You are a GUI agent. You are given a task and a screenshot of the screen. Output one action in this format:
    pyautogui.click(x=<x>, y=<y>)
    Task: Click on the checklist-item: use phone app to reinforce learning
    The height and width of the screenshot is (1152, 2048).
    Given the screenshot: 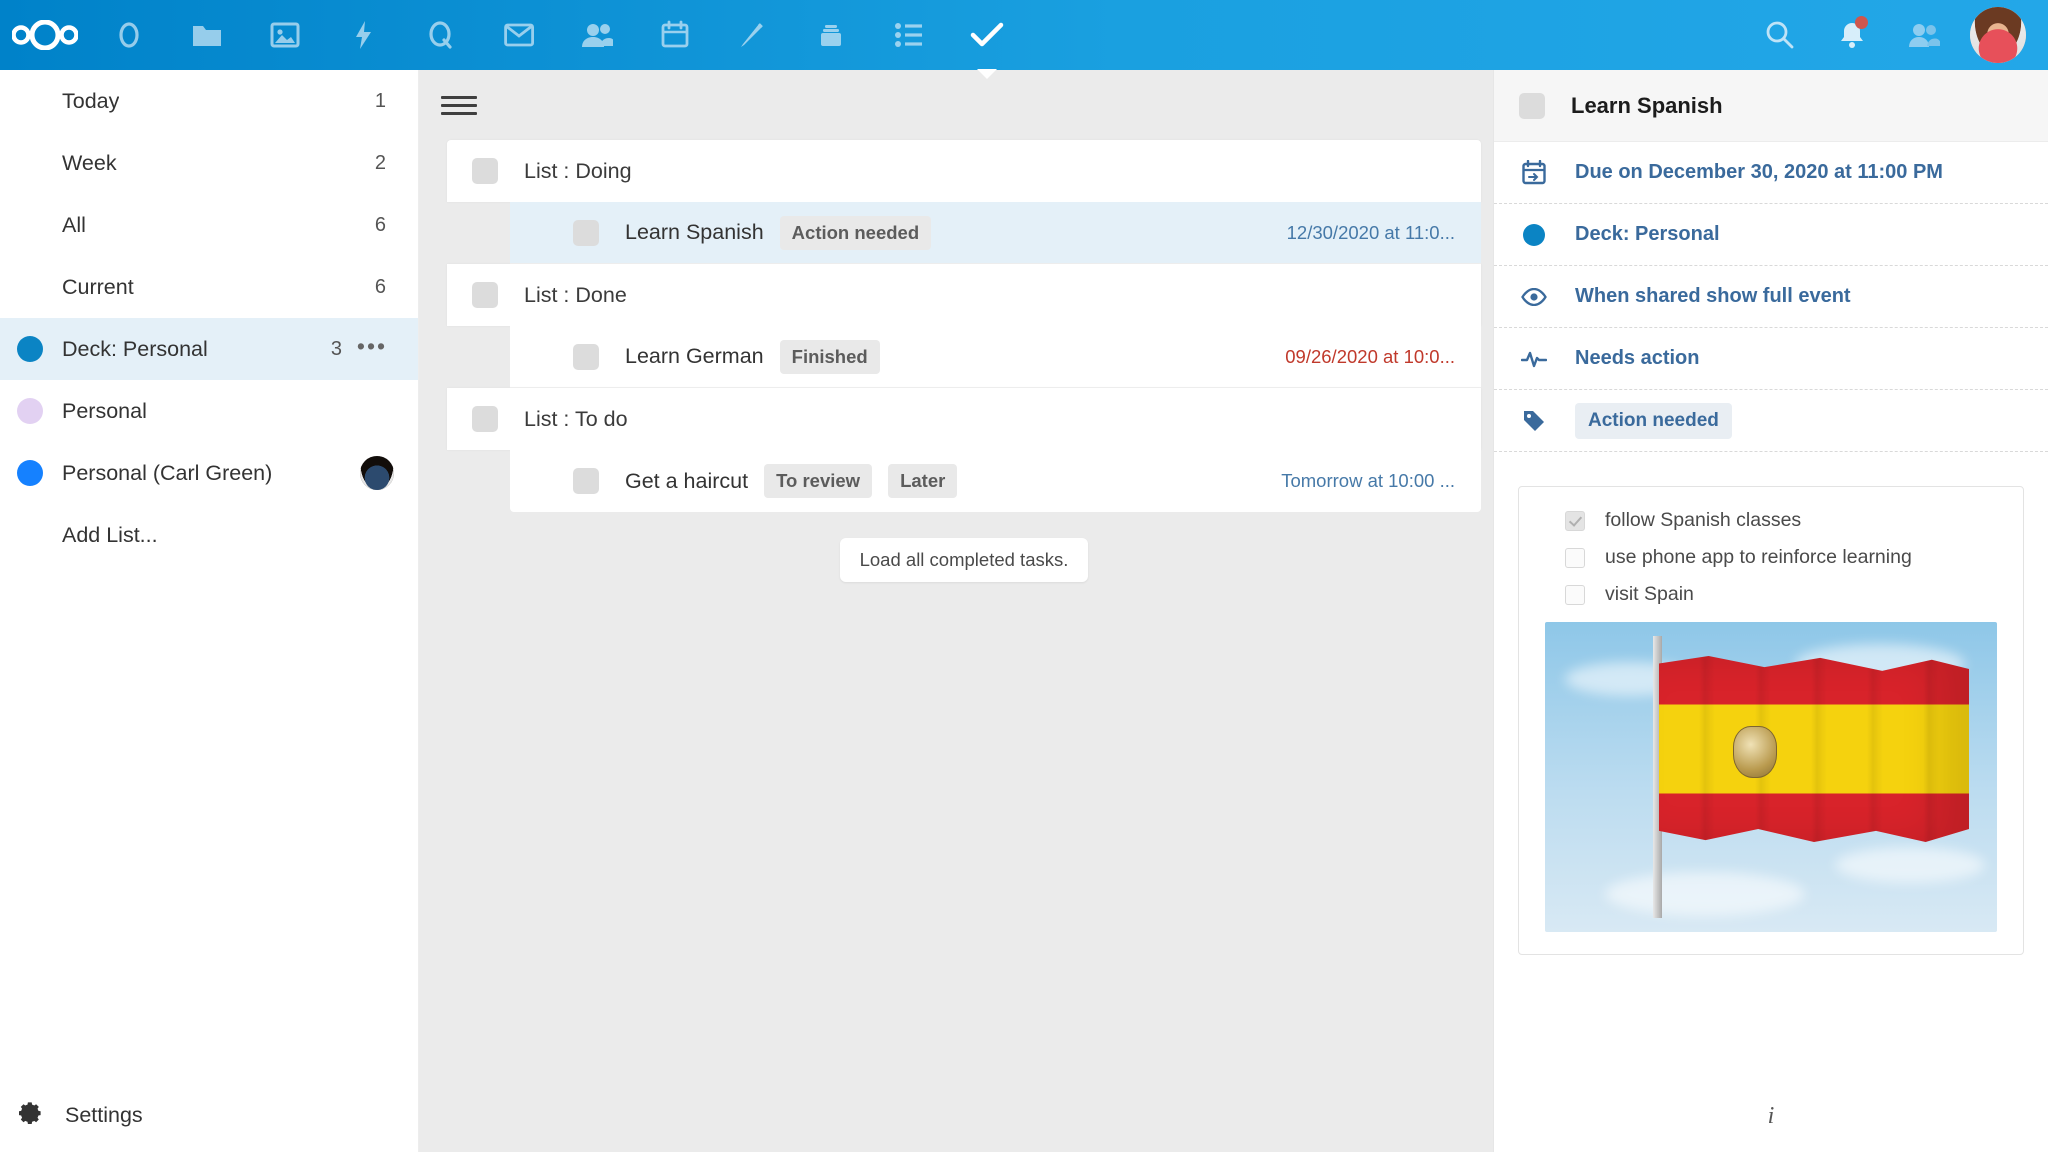 What is the action you would take?
    pyautogui.click(x=1771, y=557)
    